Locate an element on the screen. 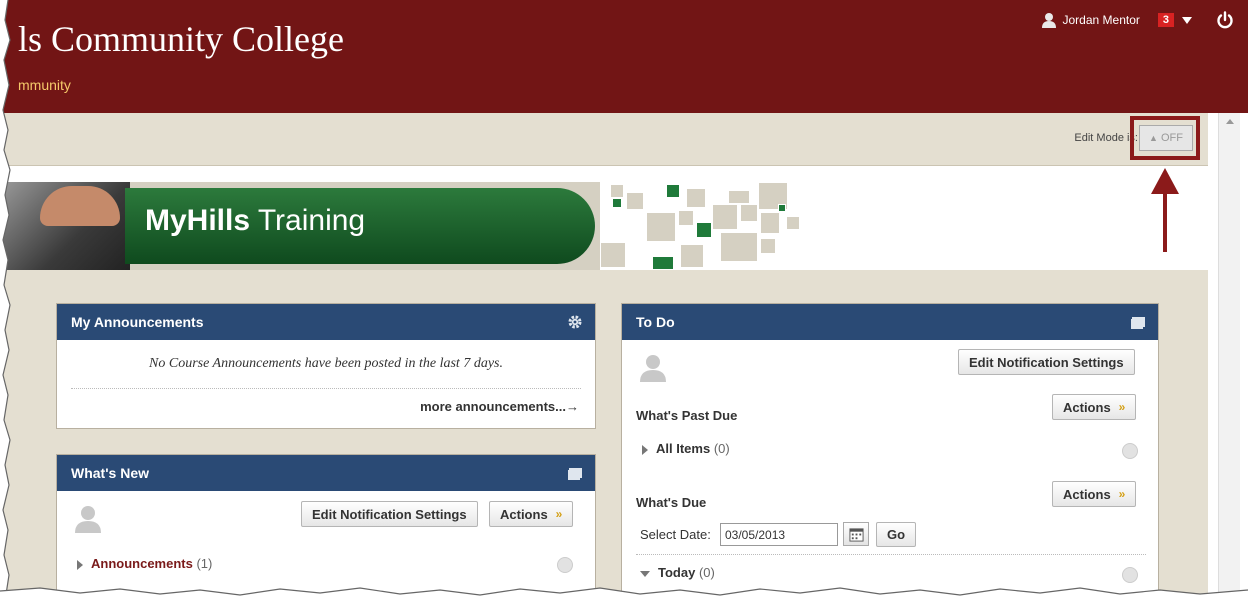  user-menu-chevron-down-icon is located at coordinates (1187, 20).